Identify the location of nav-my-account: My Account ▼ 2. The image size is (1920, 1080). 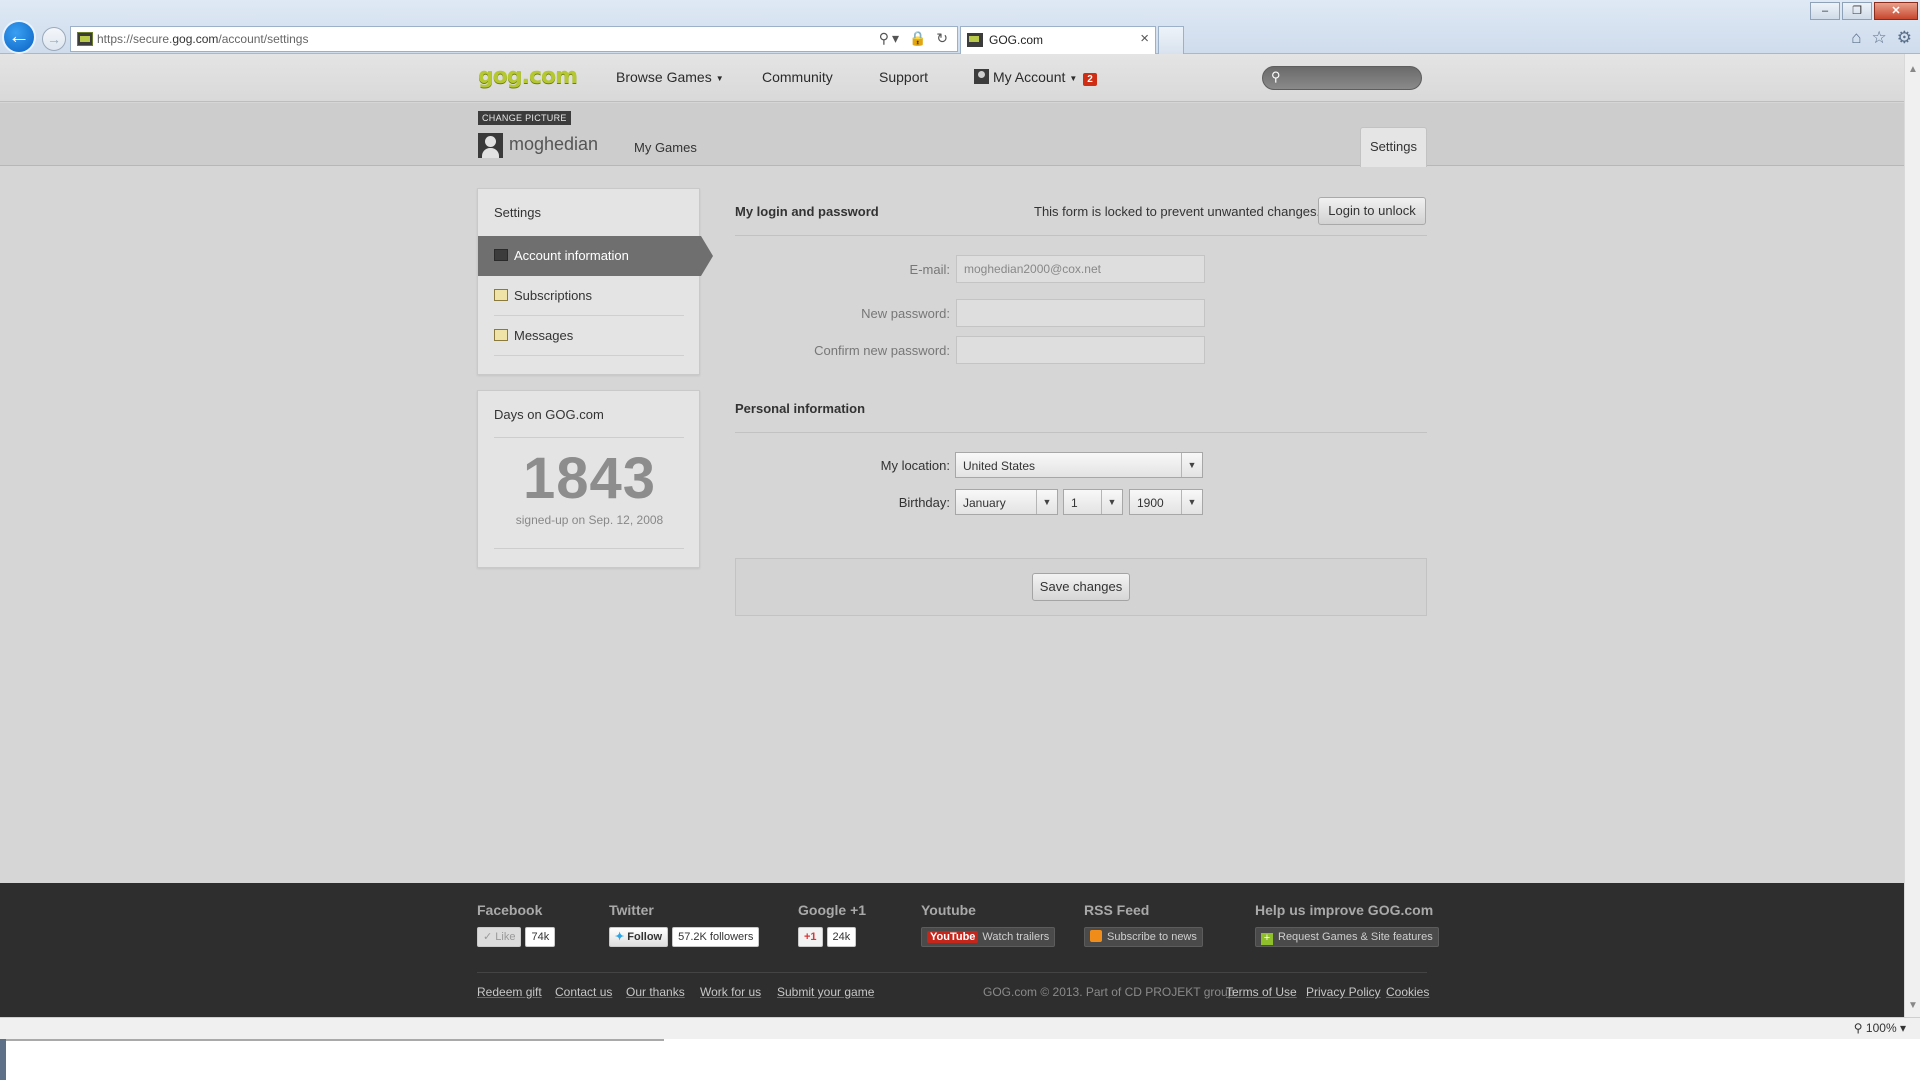
(1035, 77).